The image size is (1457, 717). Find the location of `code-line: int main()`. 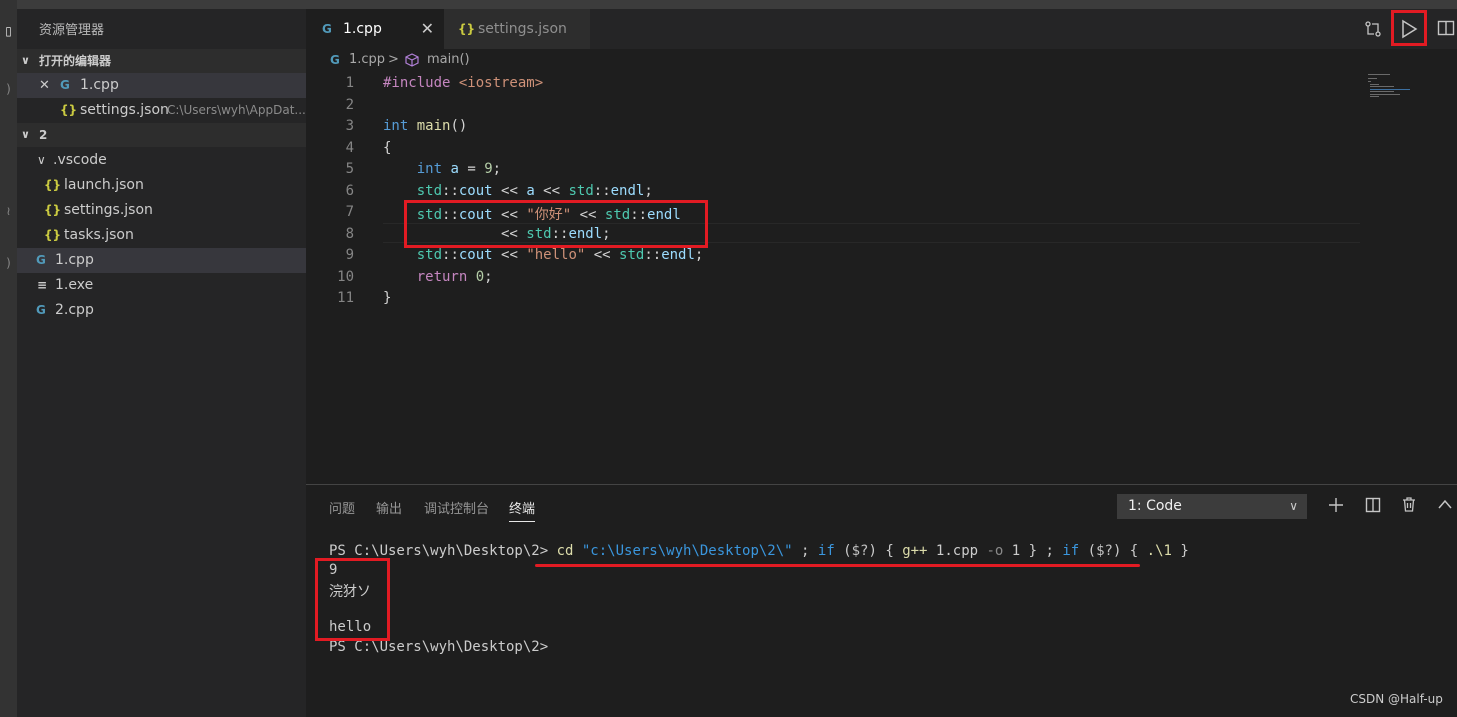

code-line: int main() is located at coordinates (425, 126).